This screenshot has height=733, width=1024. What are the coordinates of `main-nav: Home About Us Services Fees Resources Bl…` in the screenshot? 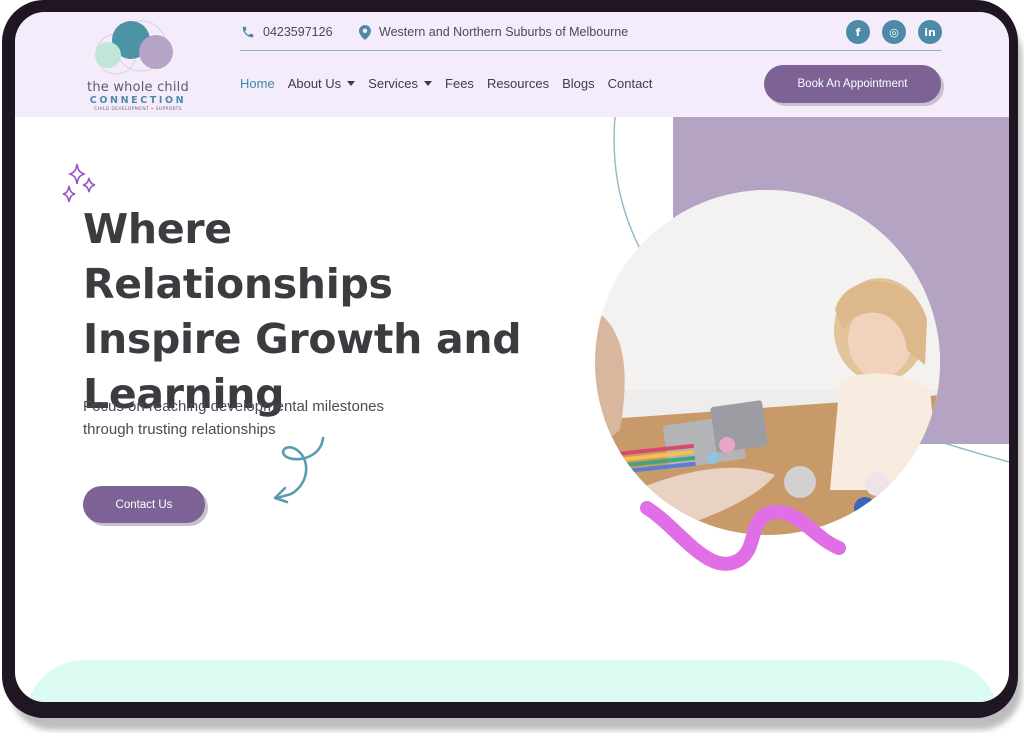 It's located at (446, 83).